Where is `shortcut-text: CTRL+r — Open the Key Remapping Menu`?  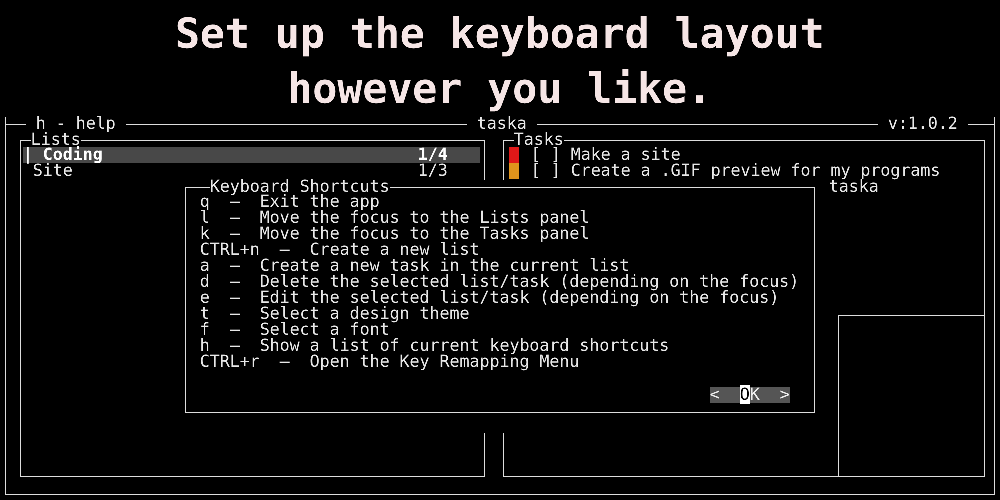 shortcut-text: CTRL+r — Open the Key Remapping Menu is located at coordinates (390, 362).